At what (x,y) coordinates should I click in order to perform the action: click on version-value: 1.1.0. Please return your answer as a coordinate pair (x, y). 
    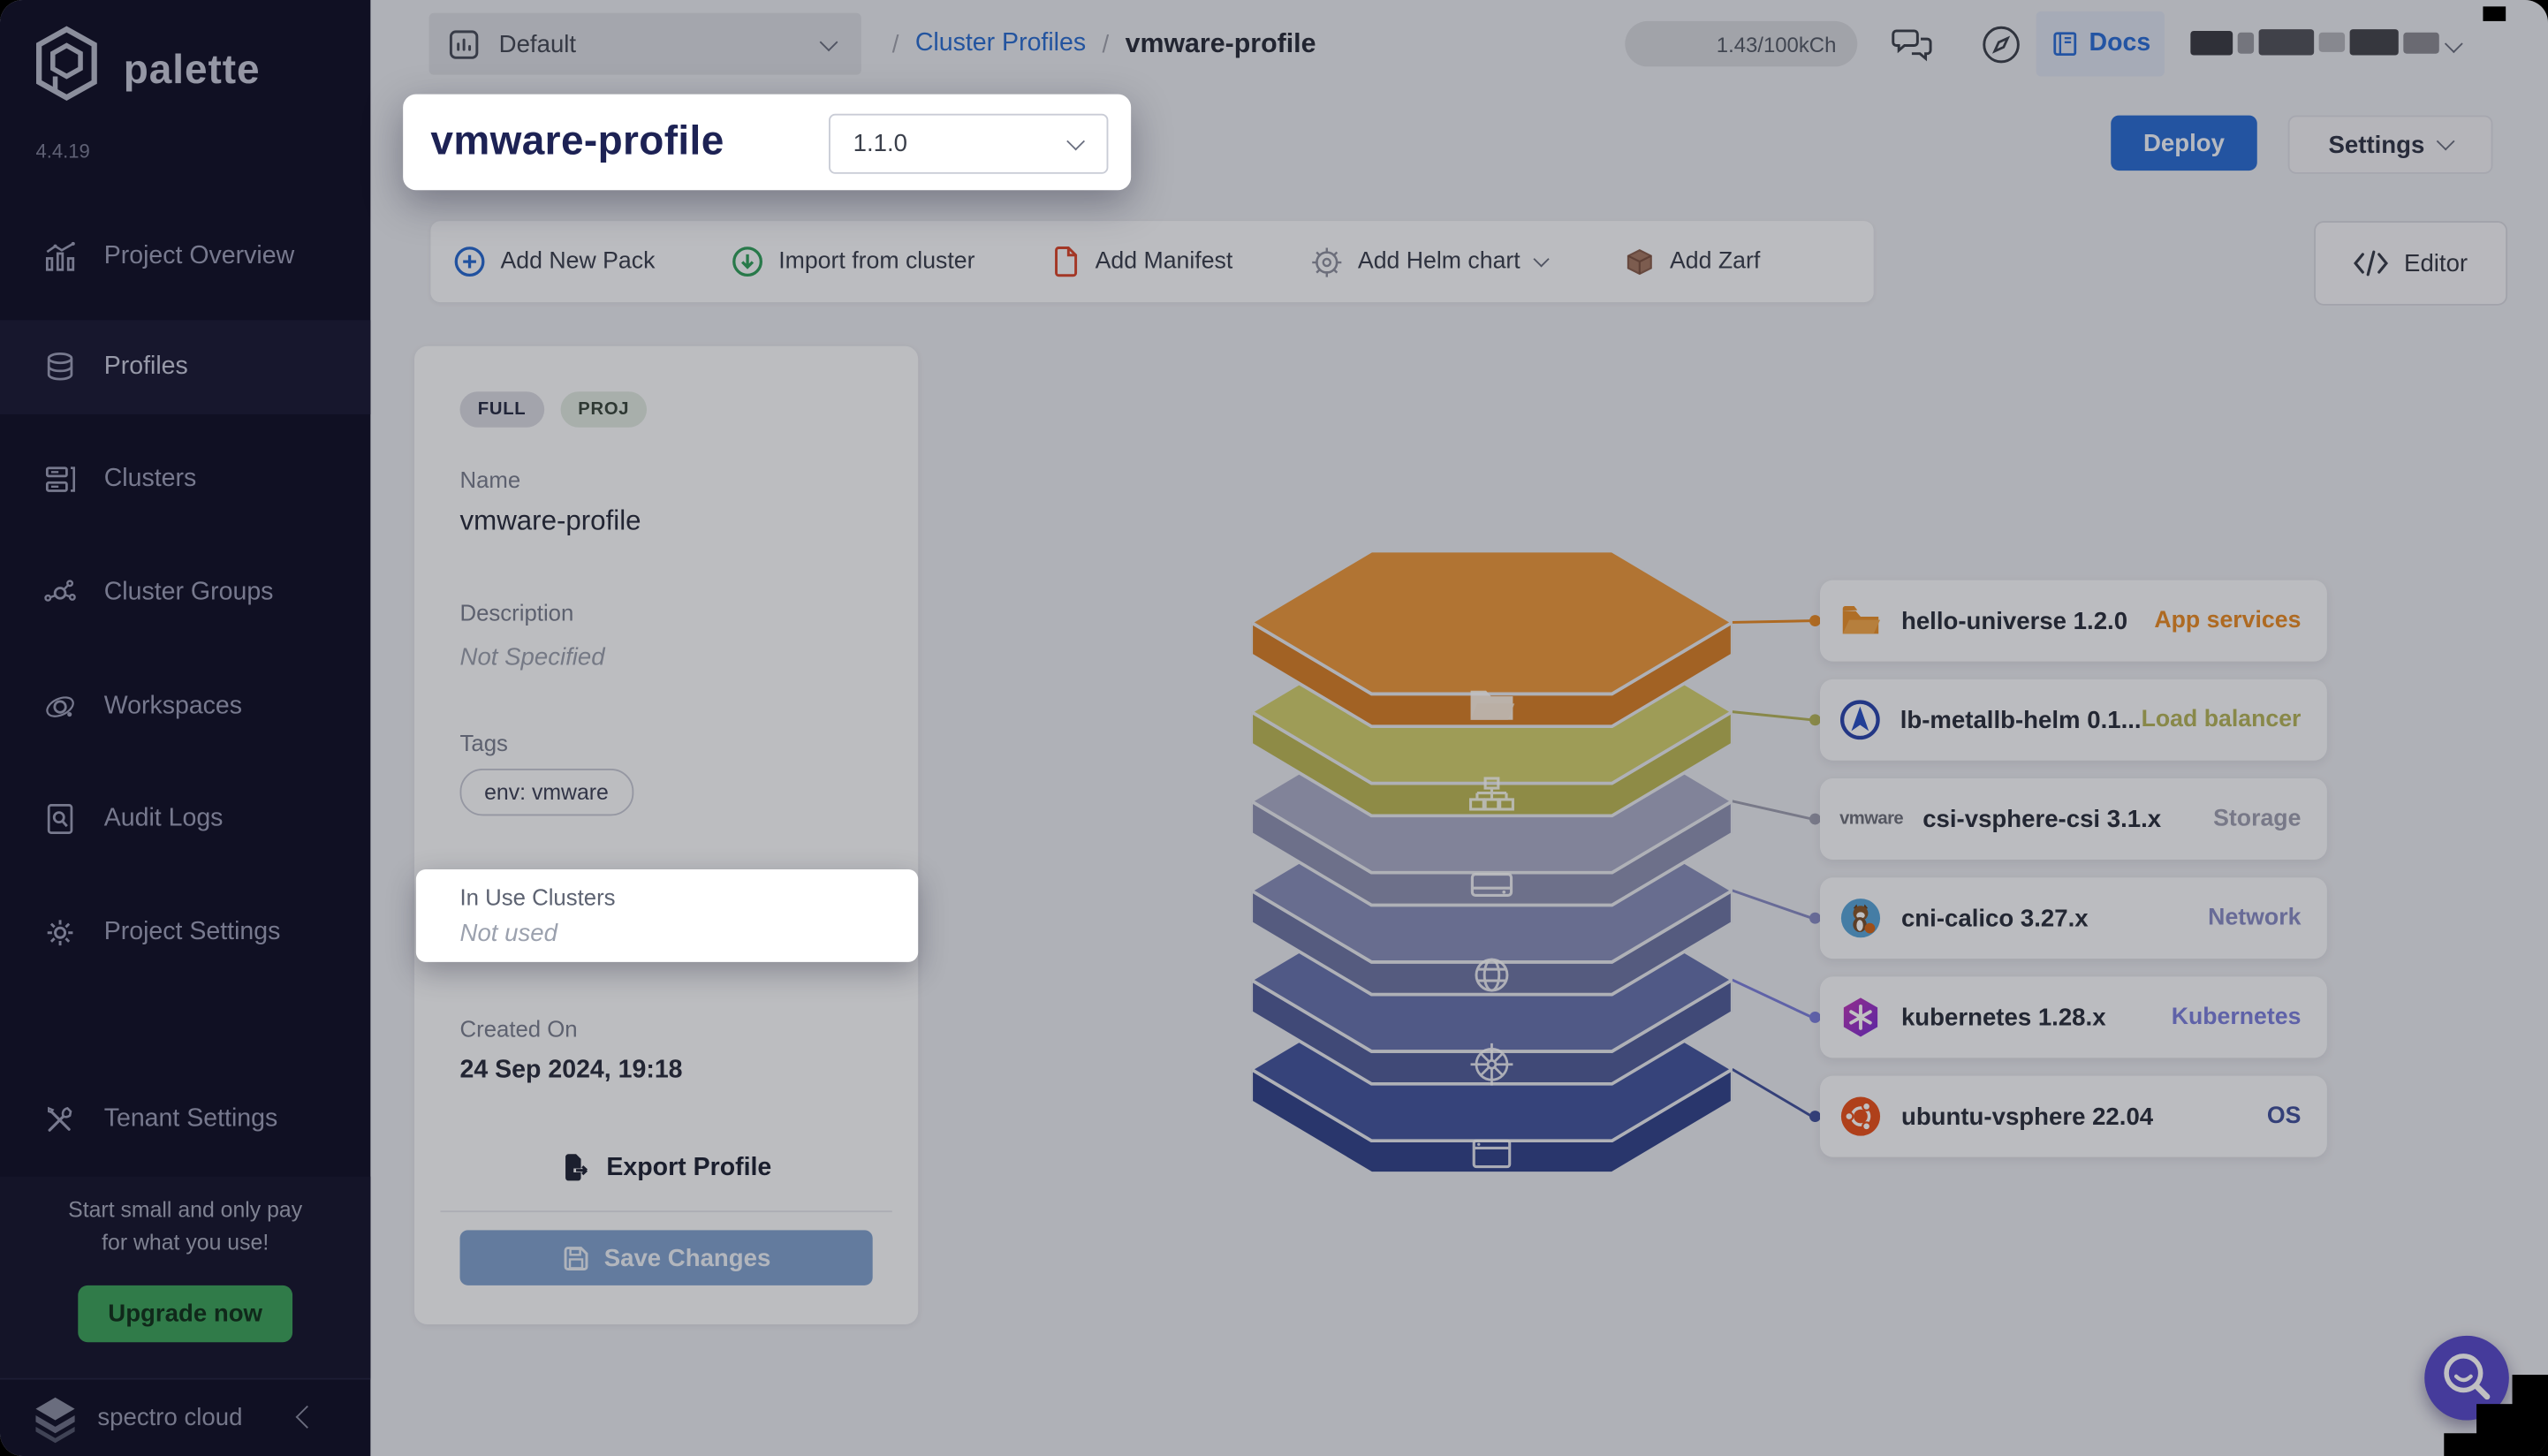
    Looking at the image, I should click on (880, 144).